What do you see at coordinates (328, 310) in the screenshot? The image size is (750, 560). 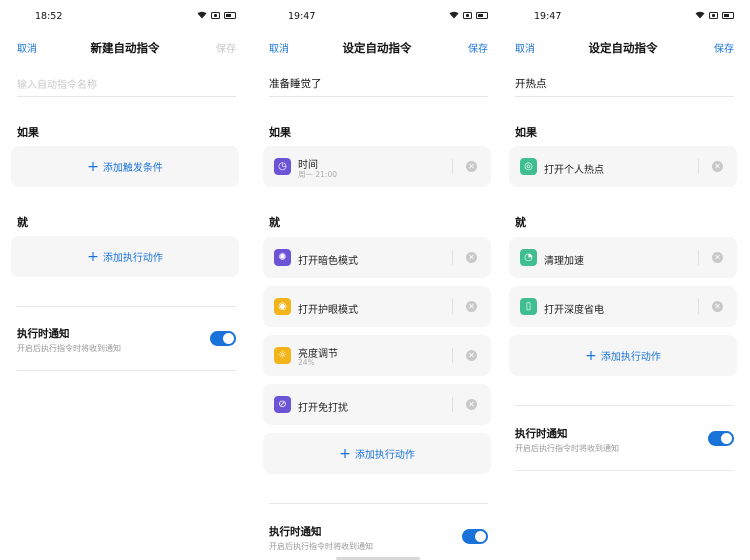 I see `action-title: 打开护眼模式` at bounding box center [328, 310].